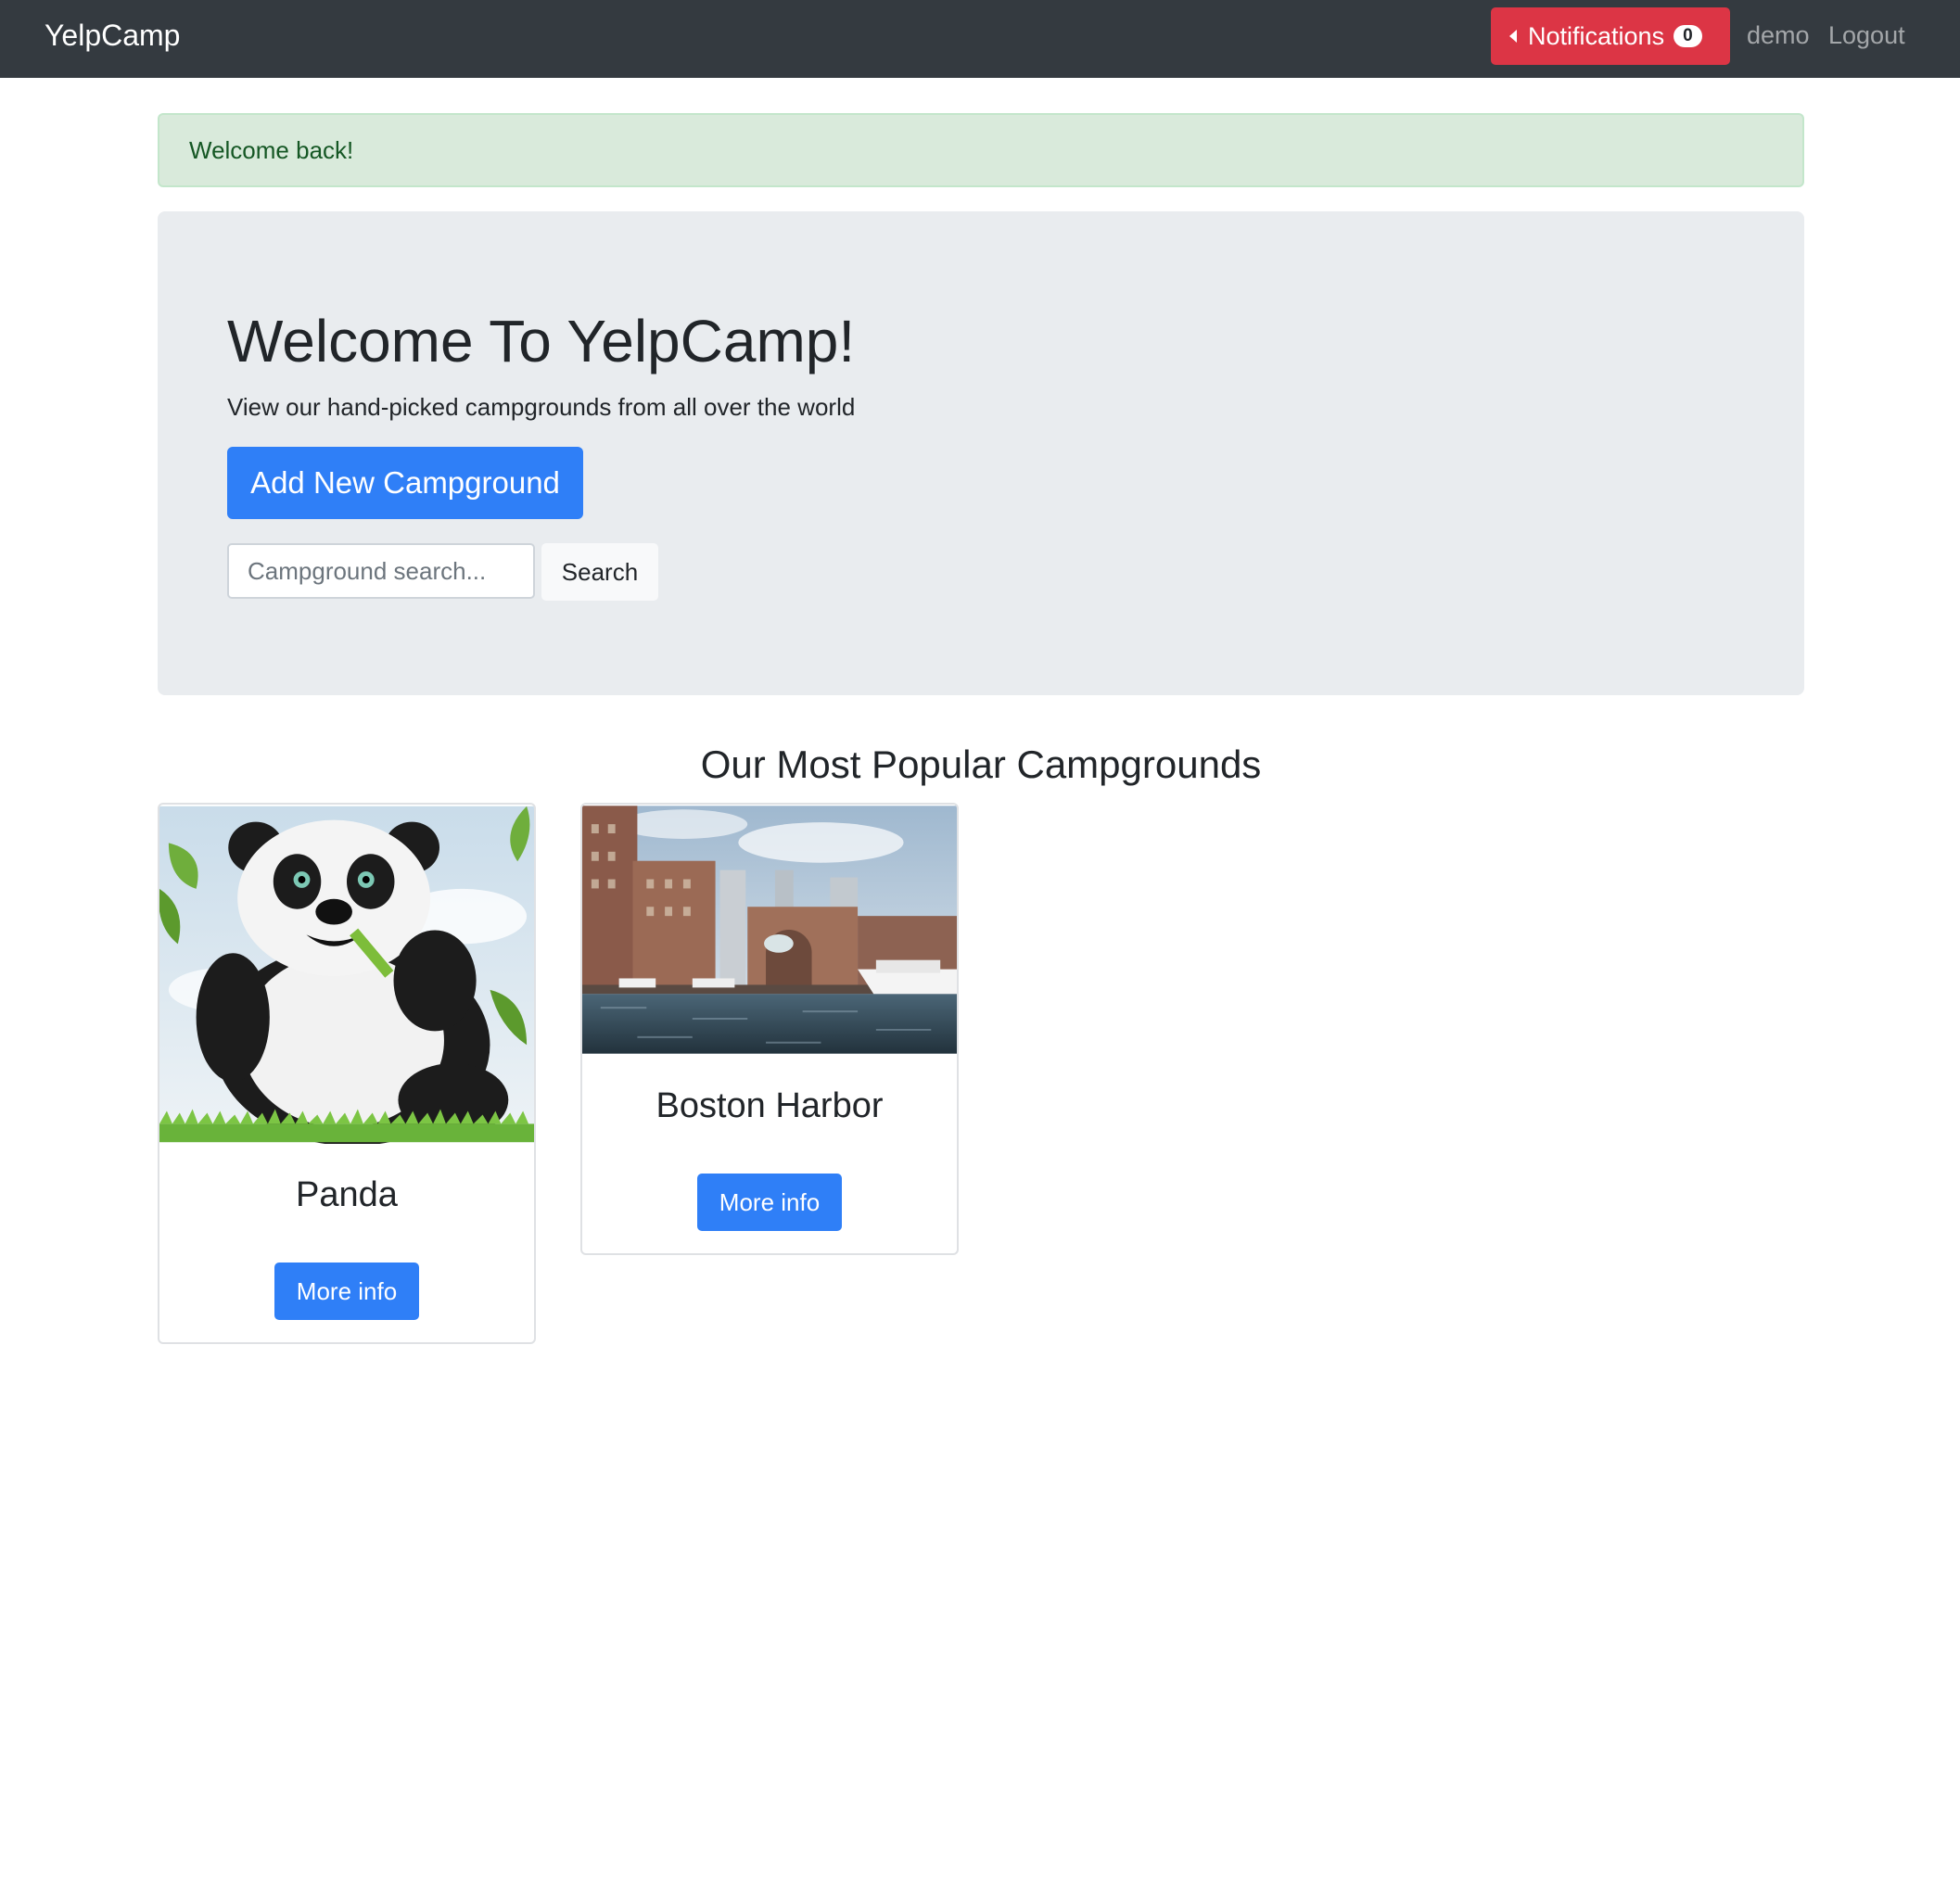 Image resolution: width=1960 pixels, height=1878 pixels. I want to click on flash-alert: Welcome back!, so click(981, 150).